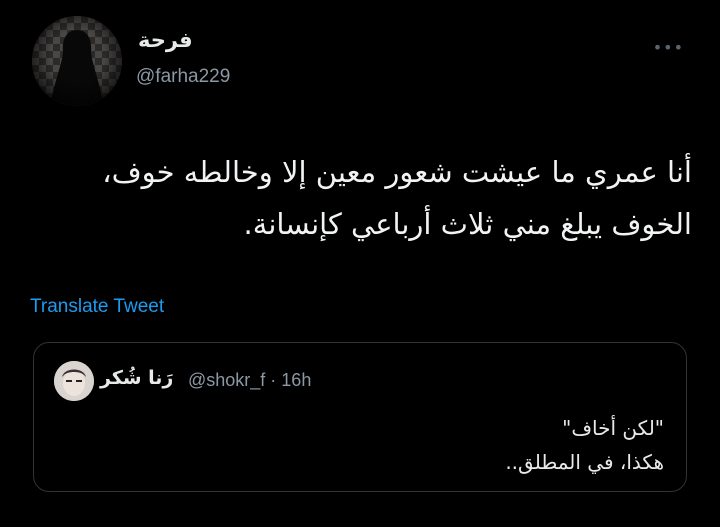  I want to click on author-avatar, so click(77, 61).